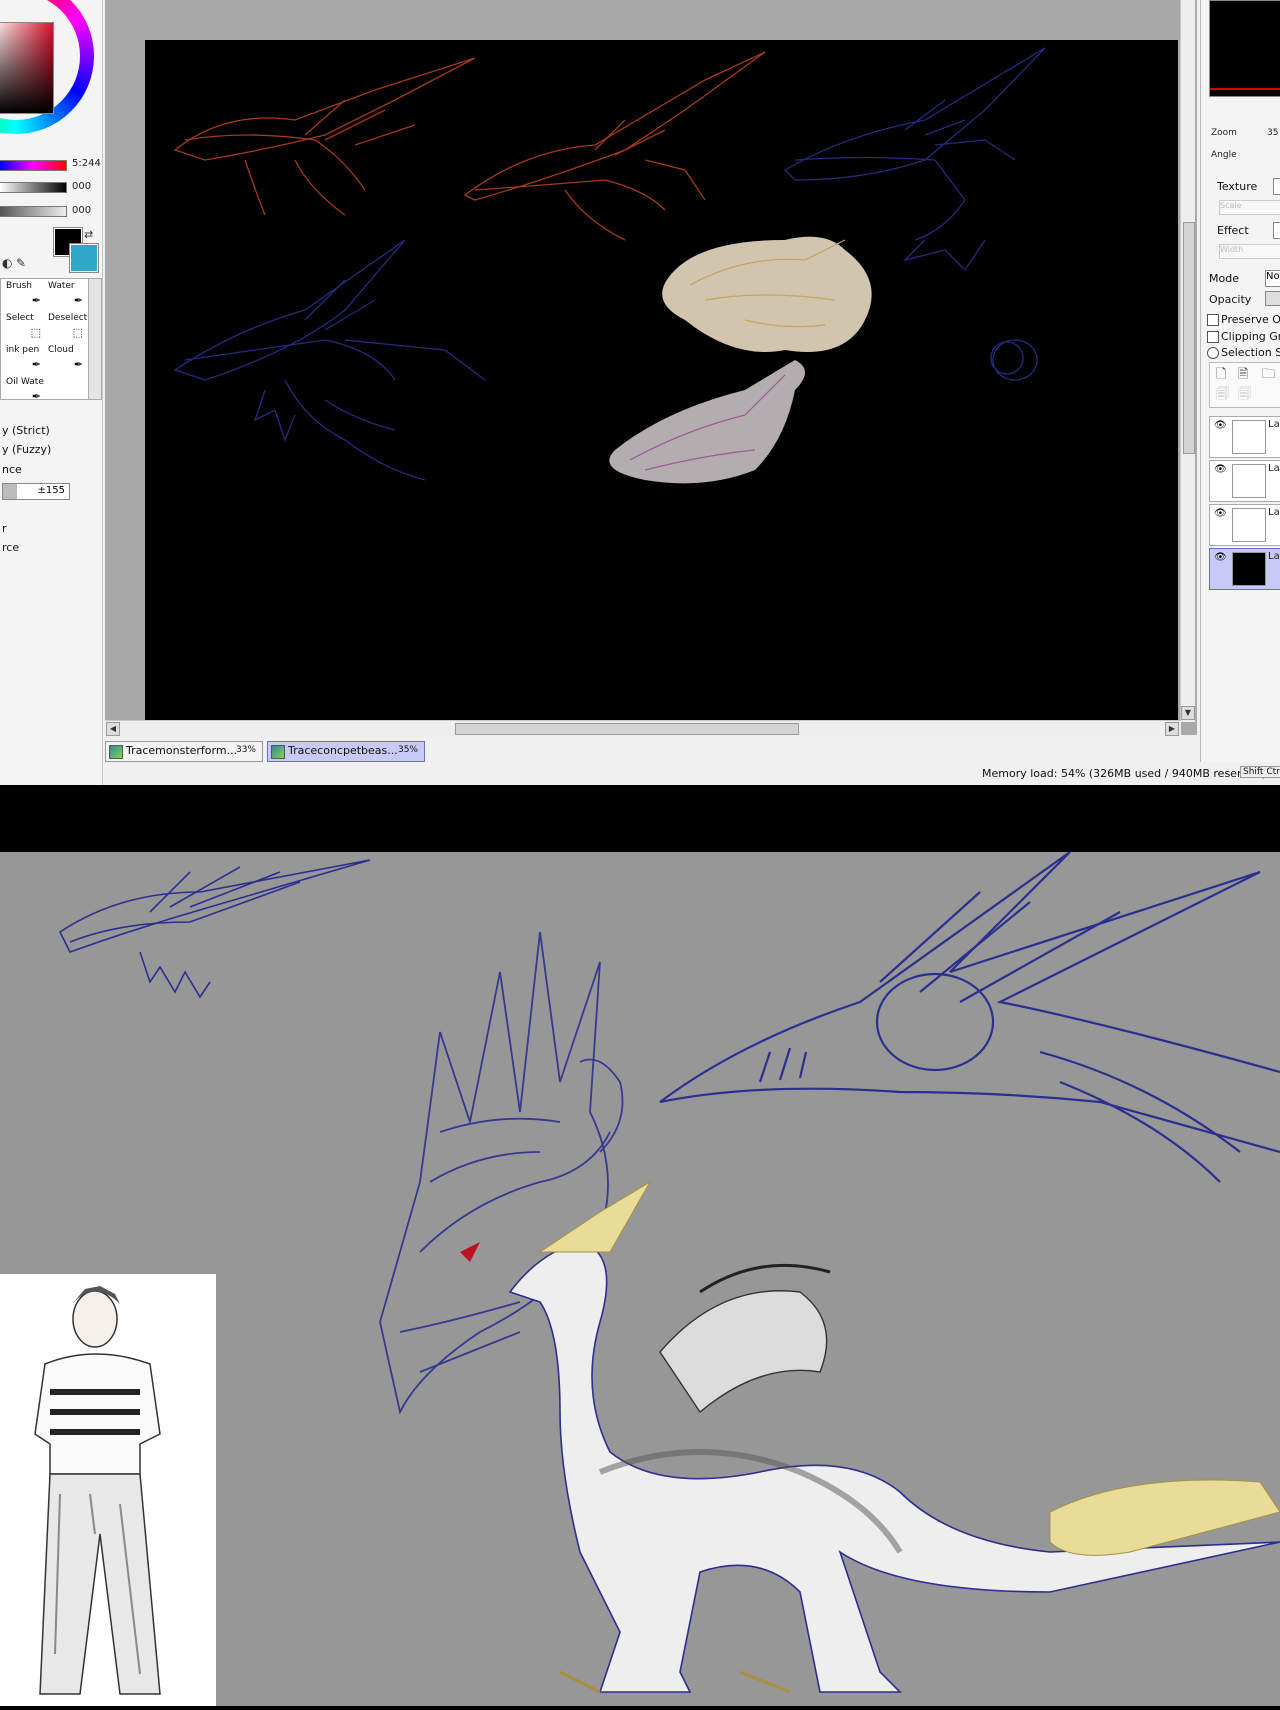 Image resolution: width=1280 pixels, height=1710 pixels. I want to click on hue-value: 5:244, so click(86, 163).